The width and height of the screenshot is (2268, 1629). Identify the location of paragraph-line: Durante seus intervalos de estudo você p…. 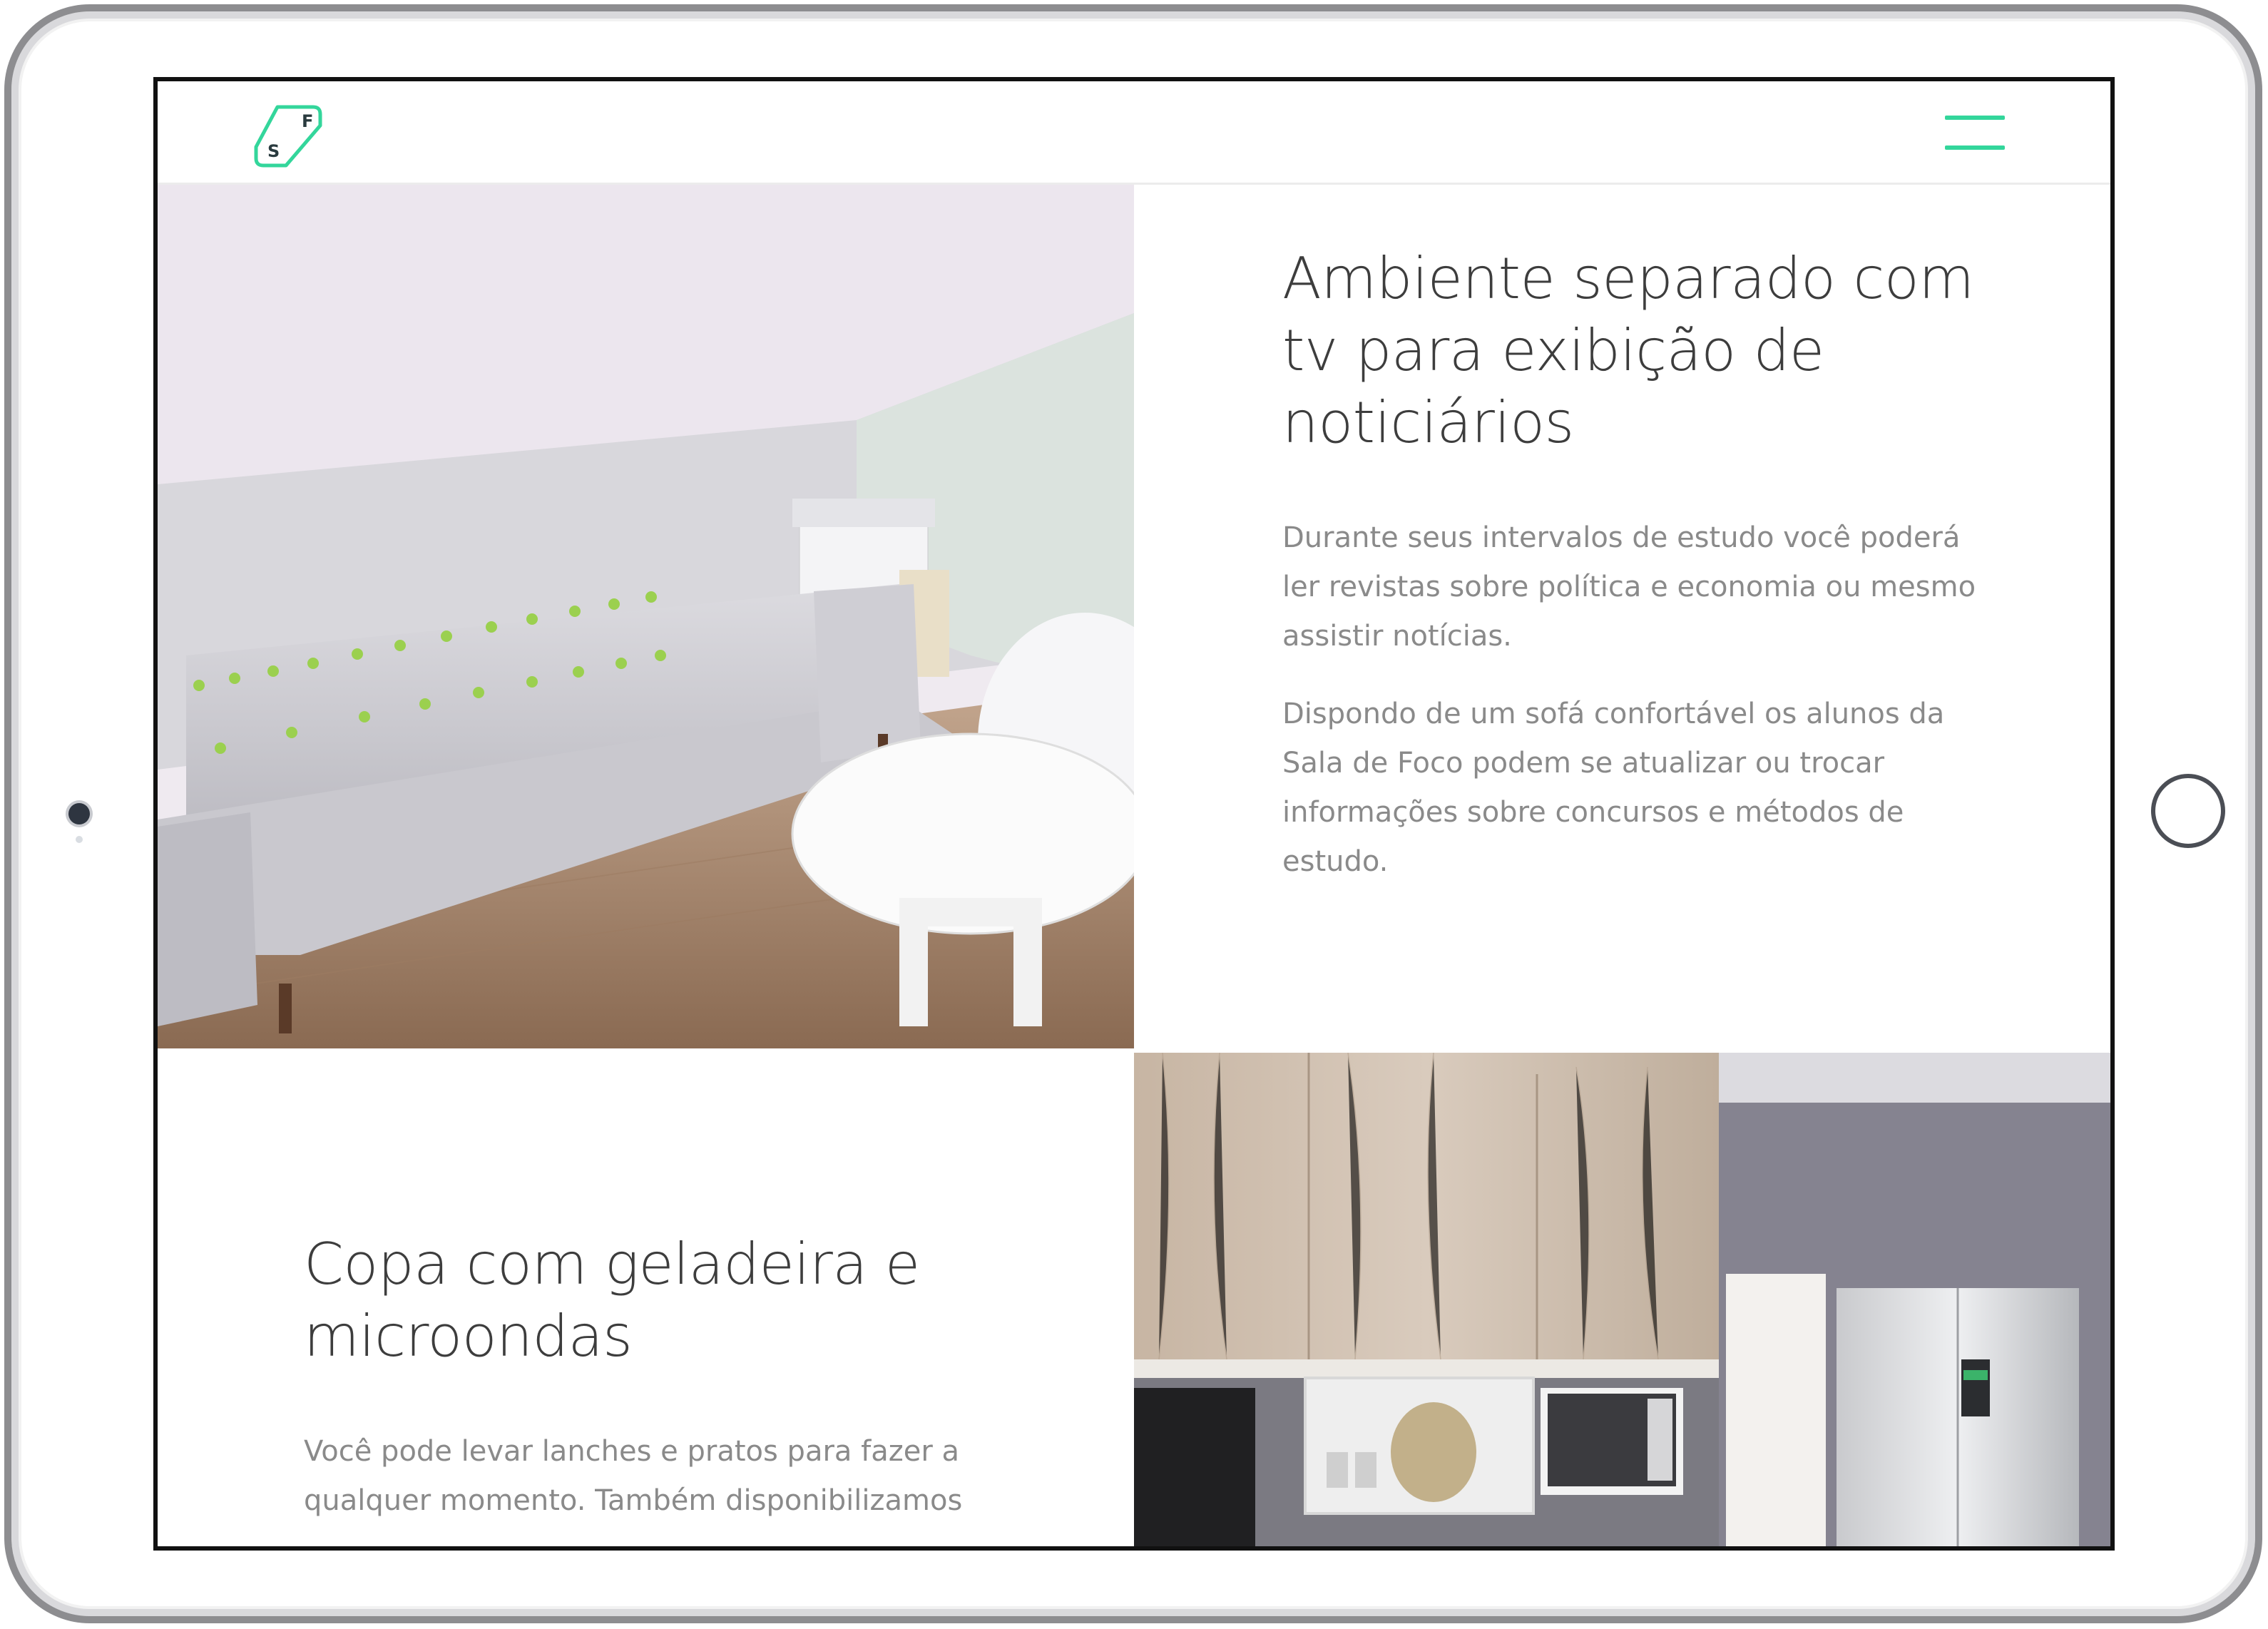
(1621, 537).